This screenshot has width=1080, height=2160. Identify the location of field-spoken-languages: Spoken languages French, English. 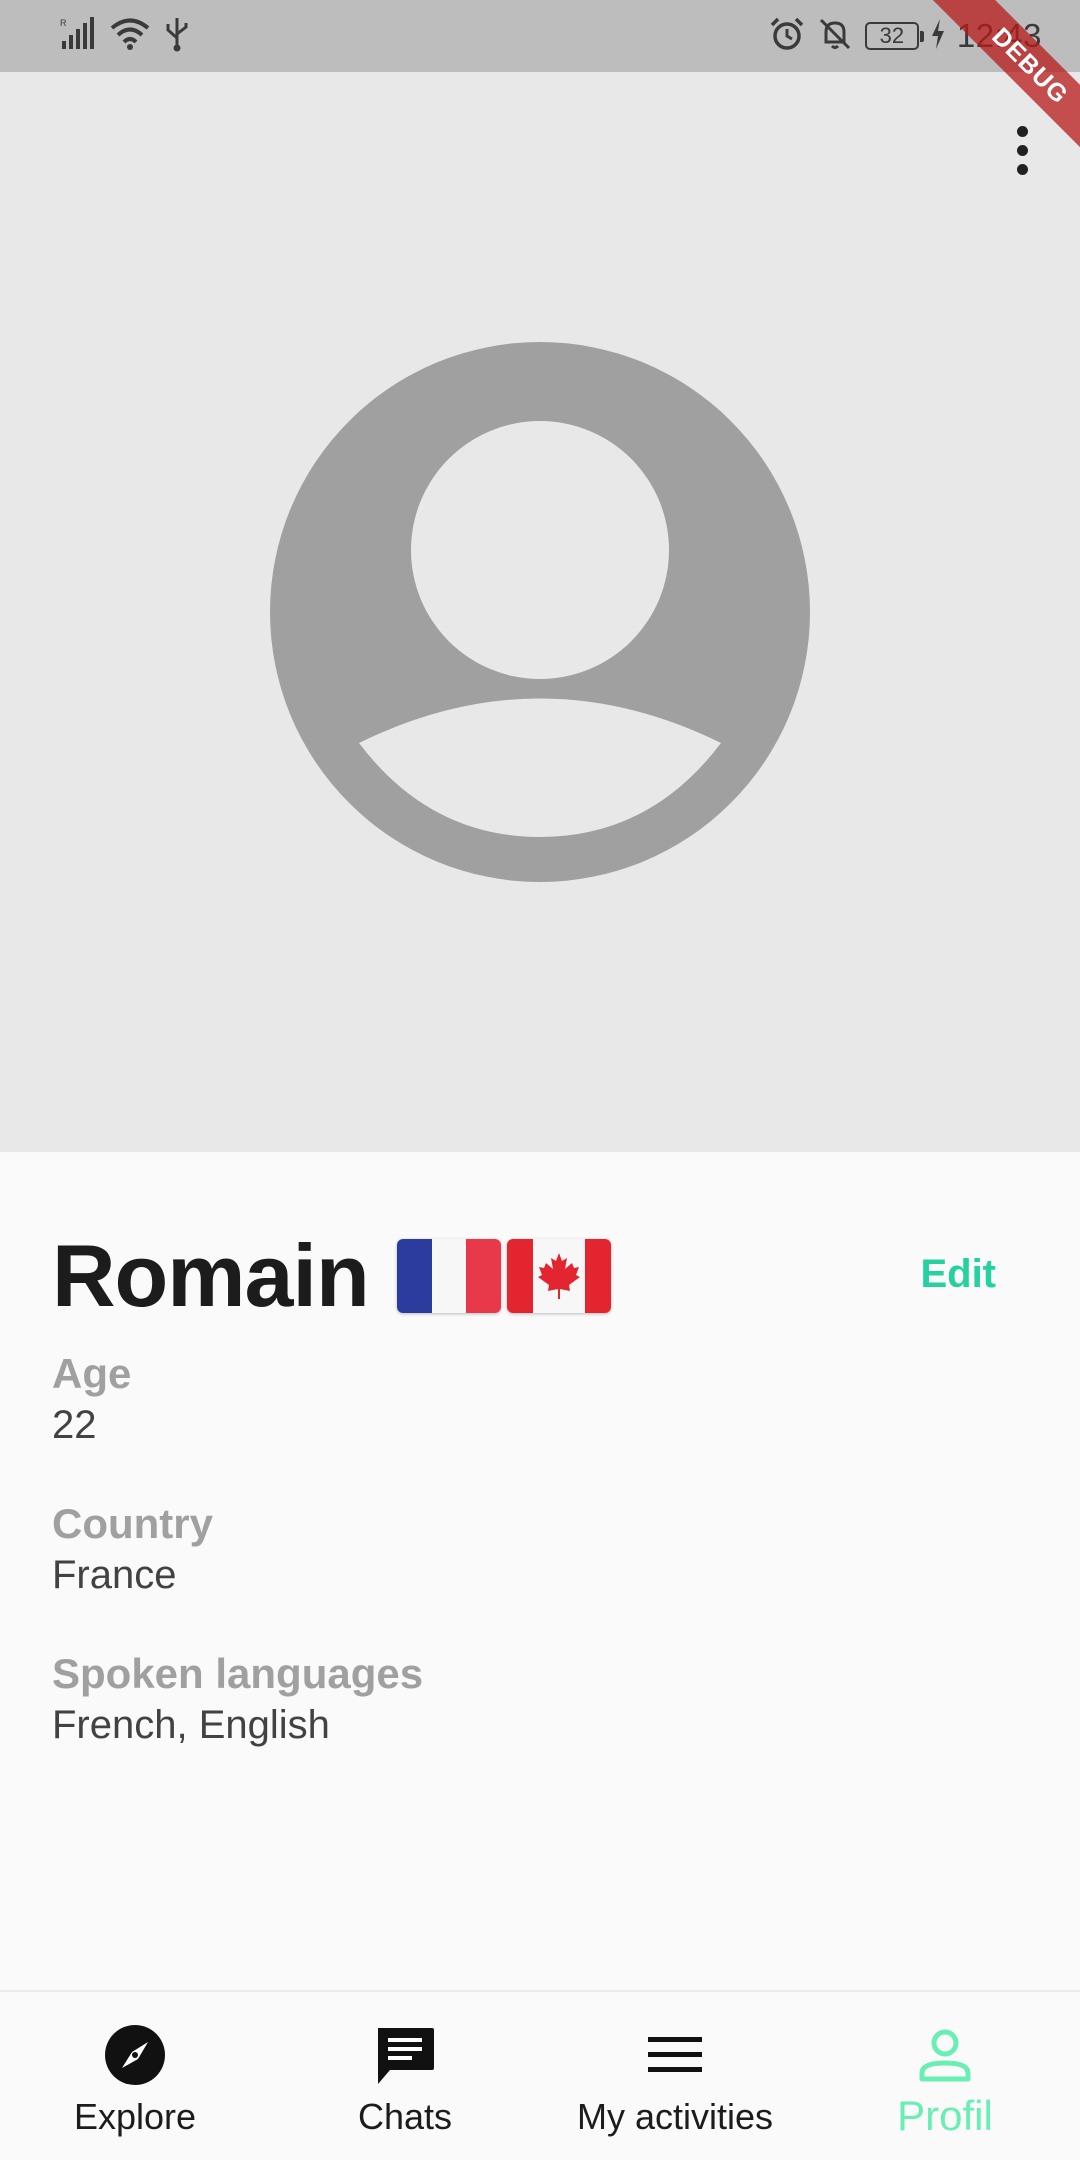
(540, 1699).